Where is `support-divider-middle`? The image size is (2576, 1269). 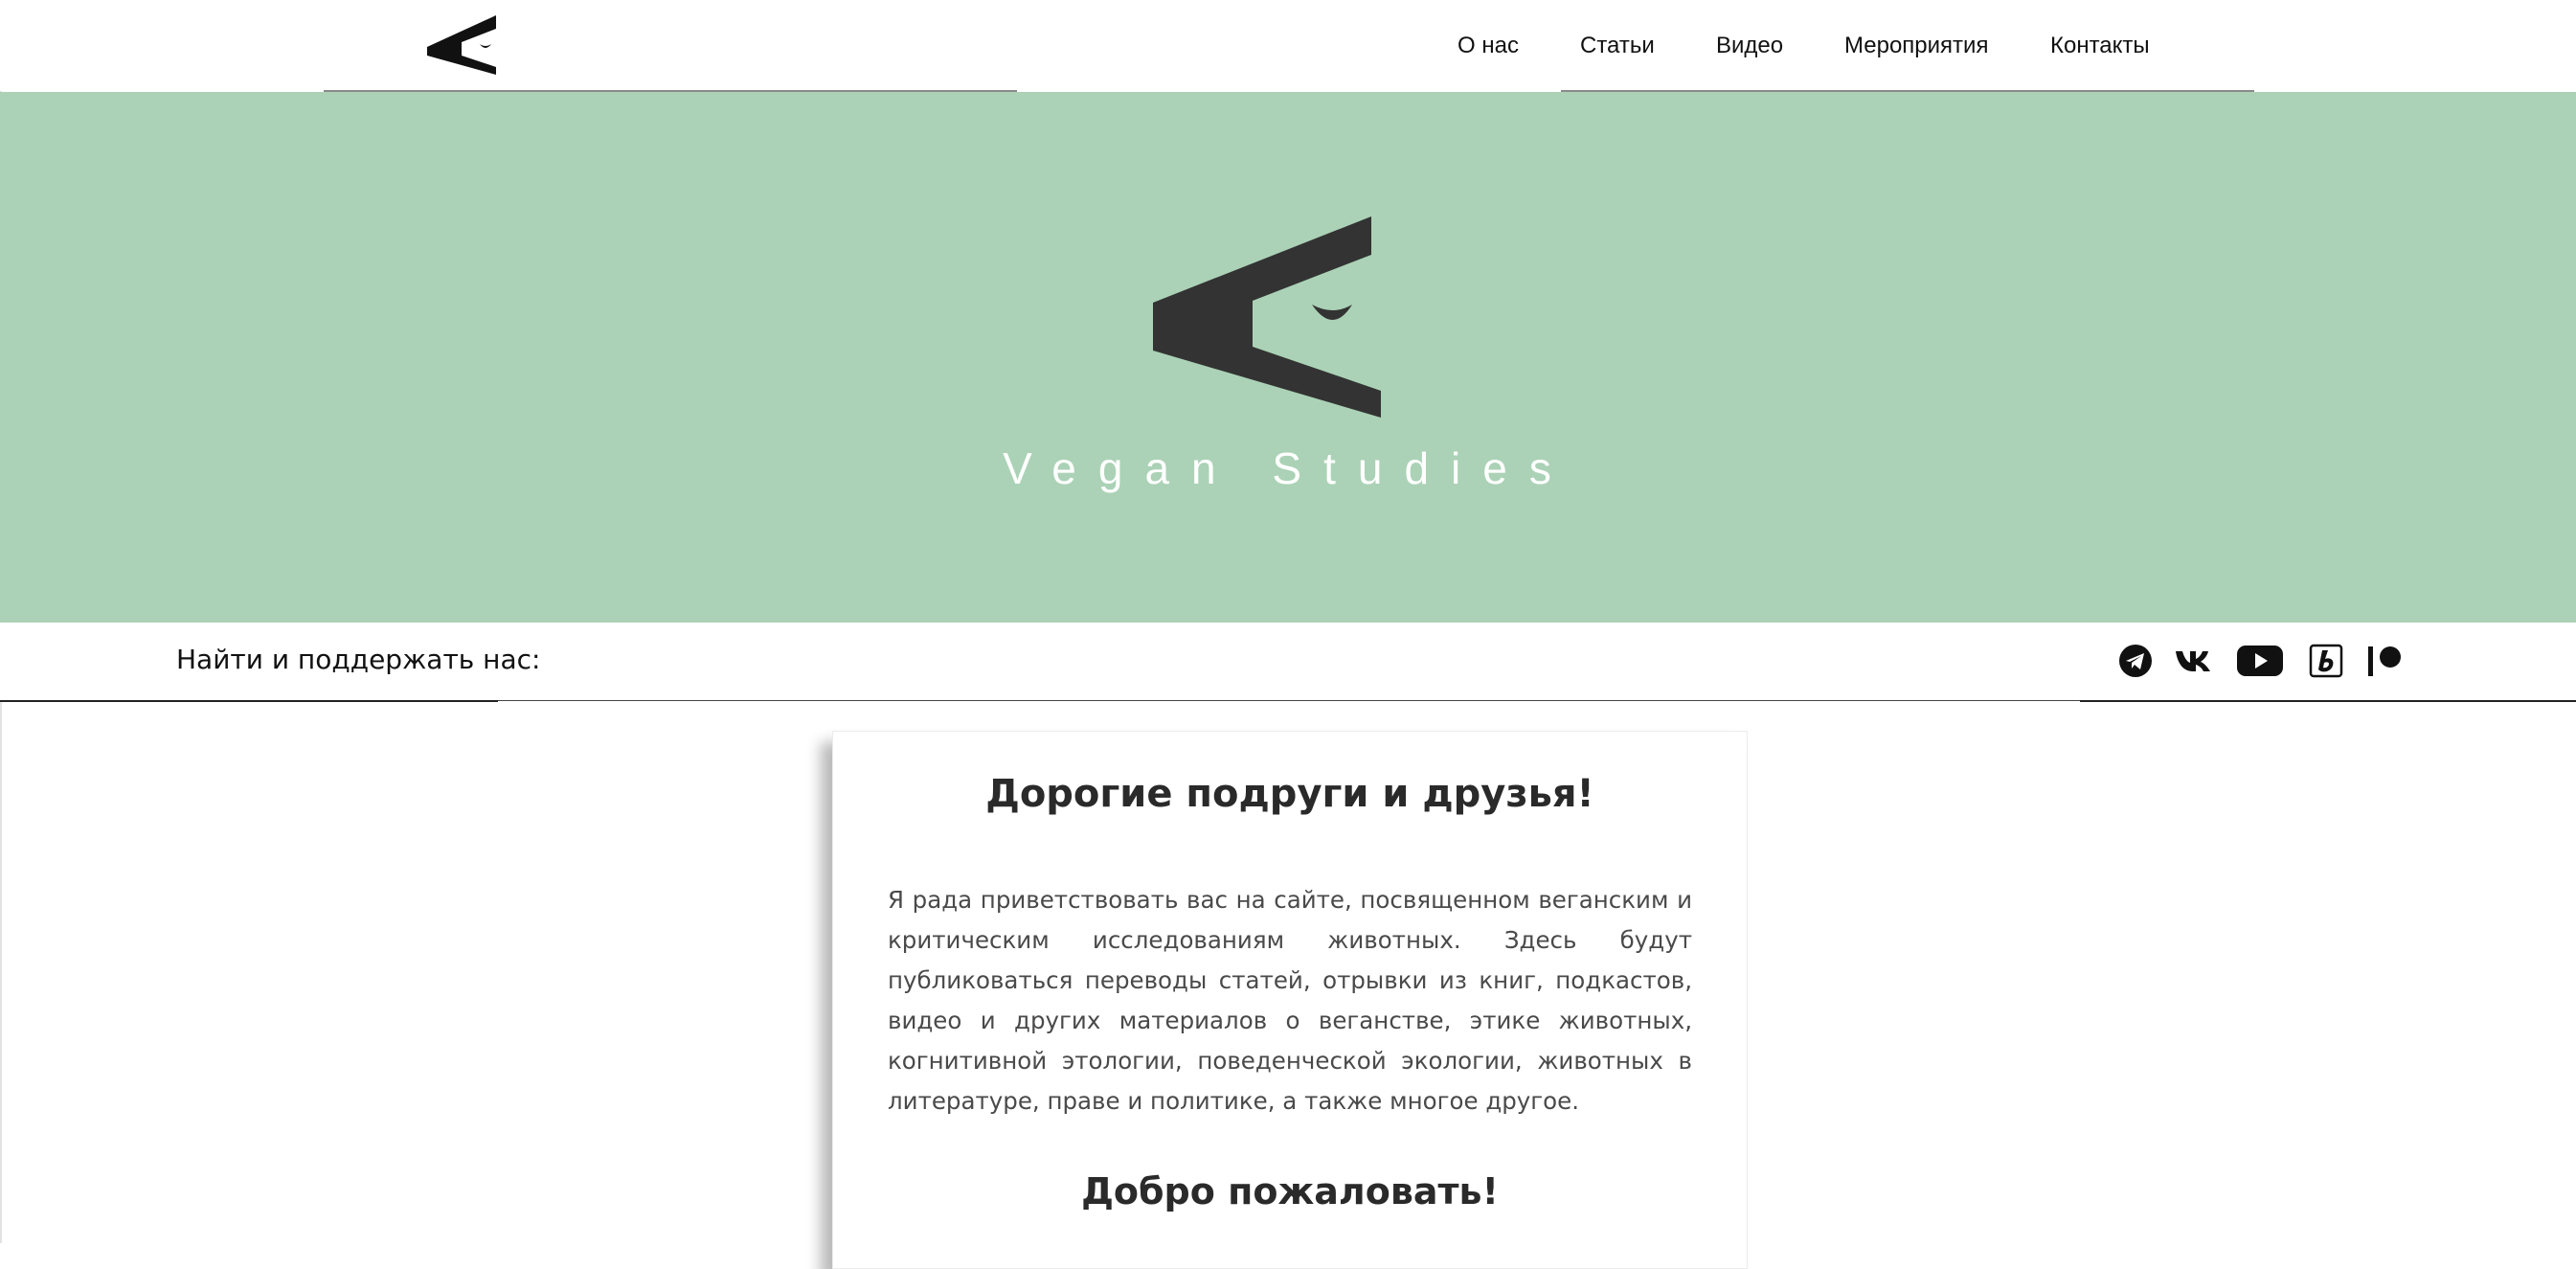
support-divider-middle is located at coordinates (1289, 700).